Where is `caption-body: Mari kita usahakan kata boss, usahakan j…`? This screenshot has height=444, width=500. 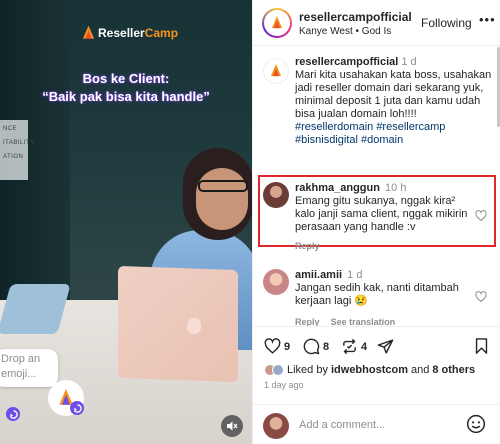
caption-body: Mari kita usahakan kata boss, usahakan j… is located at coordinates (393, 94).